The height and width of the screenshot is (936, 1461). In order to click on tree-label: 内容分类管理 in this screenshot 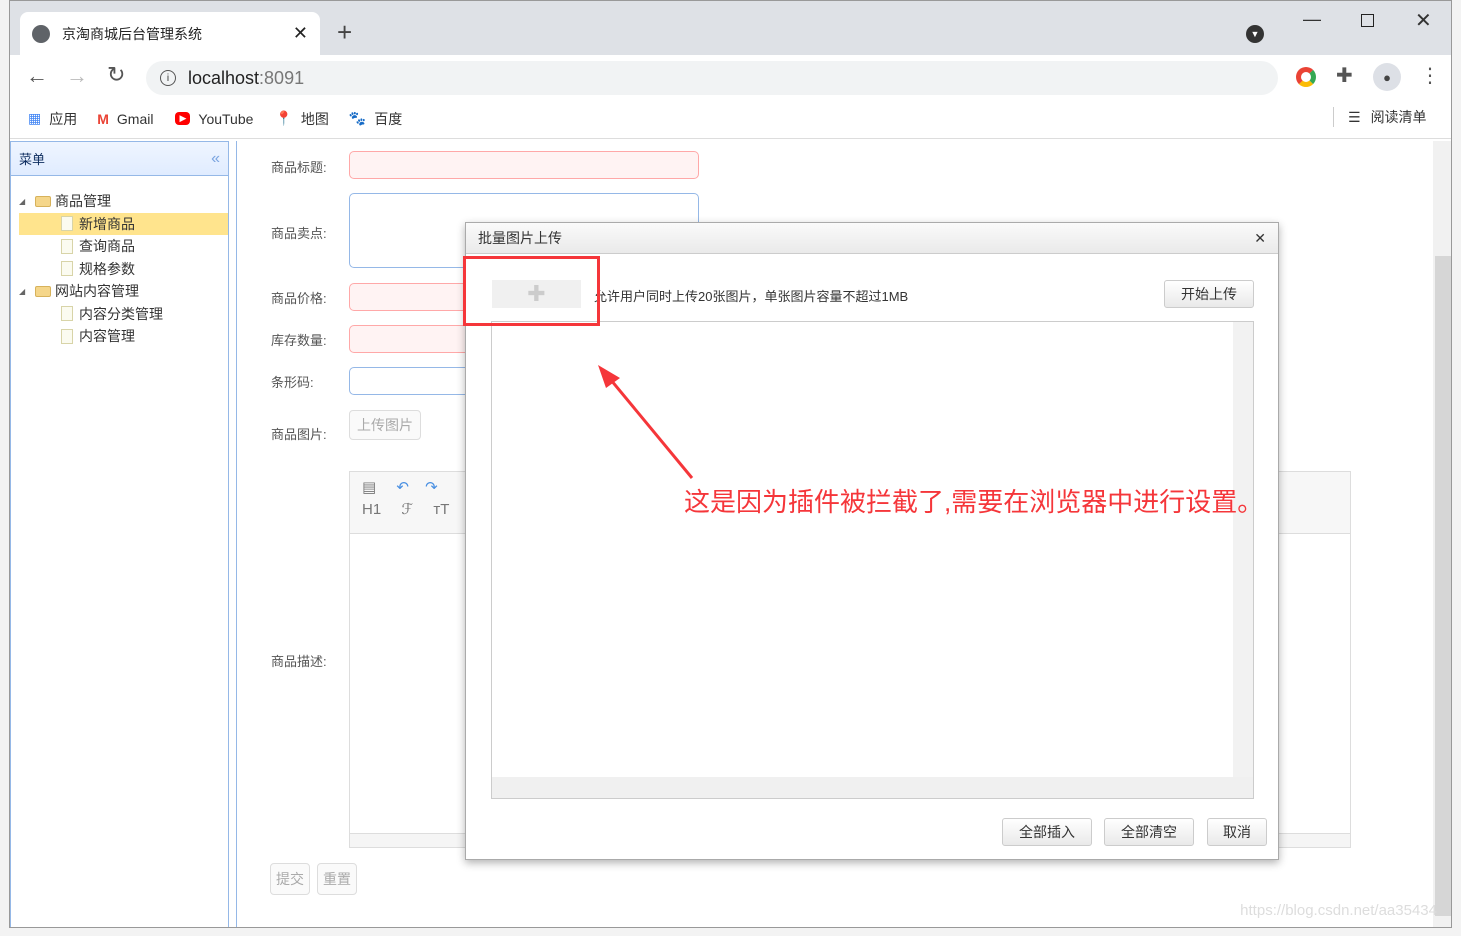, I will do `click(121, 313)`.